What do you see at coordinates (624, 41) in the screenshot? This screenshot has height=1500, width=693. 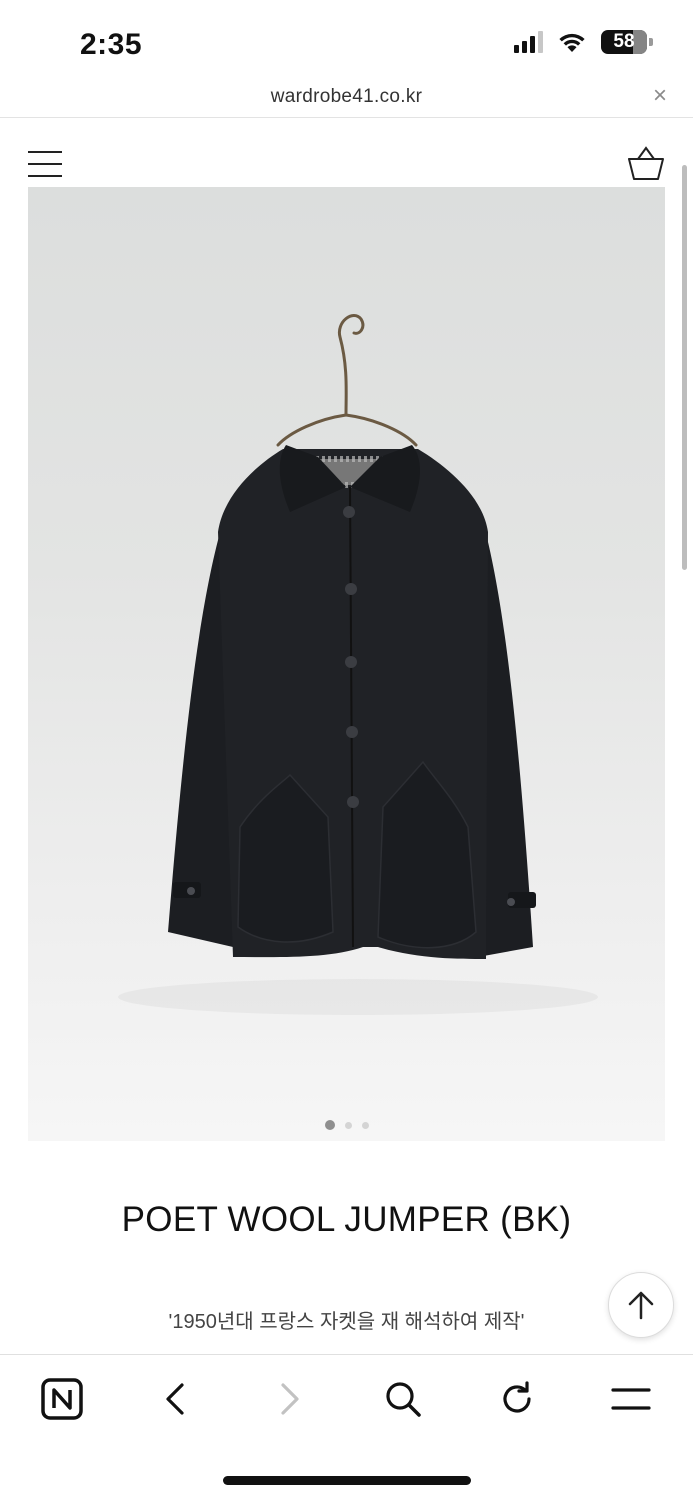 I see `battery-level: 58` at bounding box center [624, 41].